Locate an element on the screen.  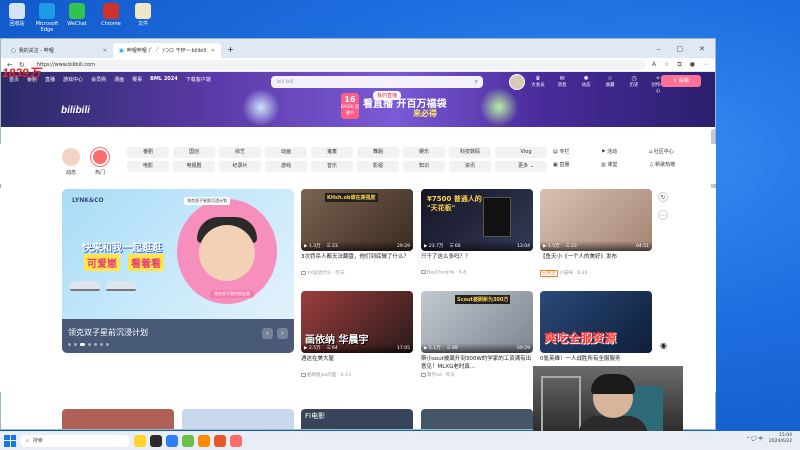
channel-chip: 影视 is located at coordinates (378, 166).